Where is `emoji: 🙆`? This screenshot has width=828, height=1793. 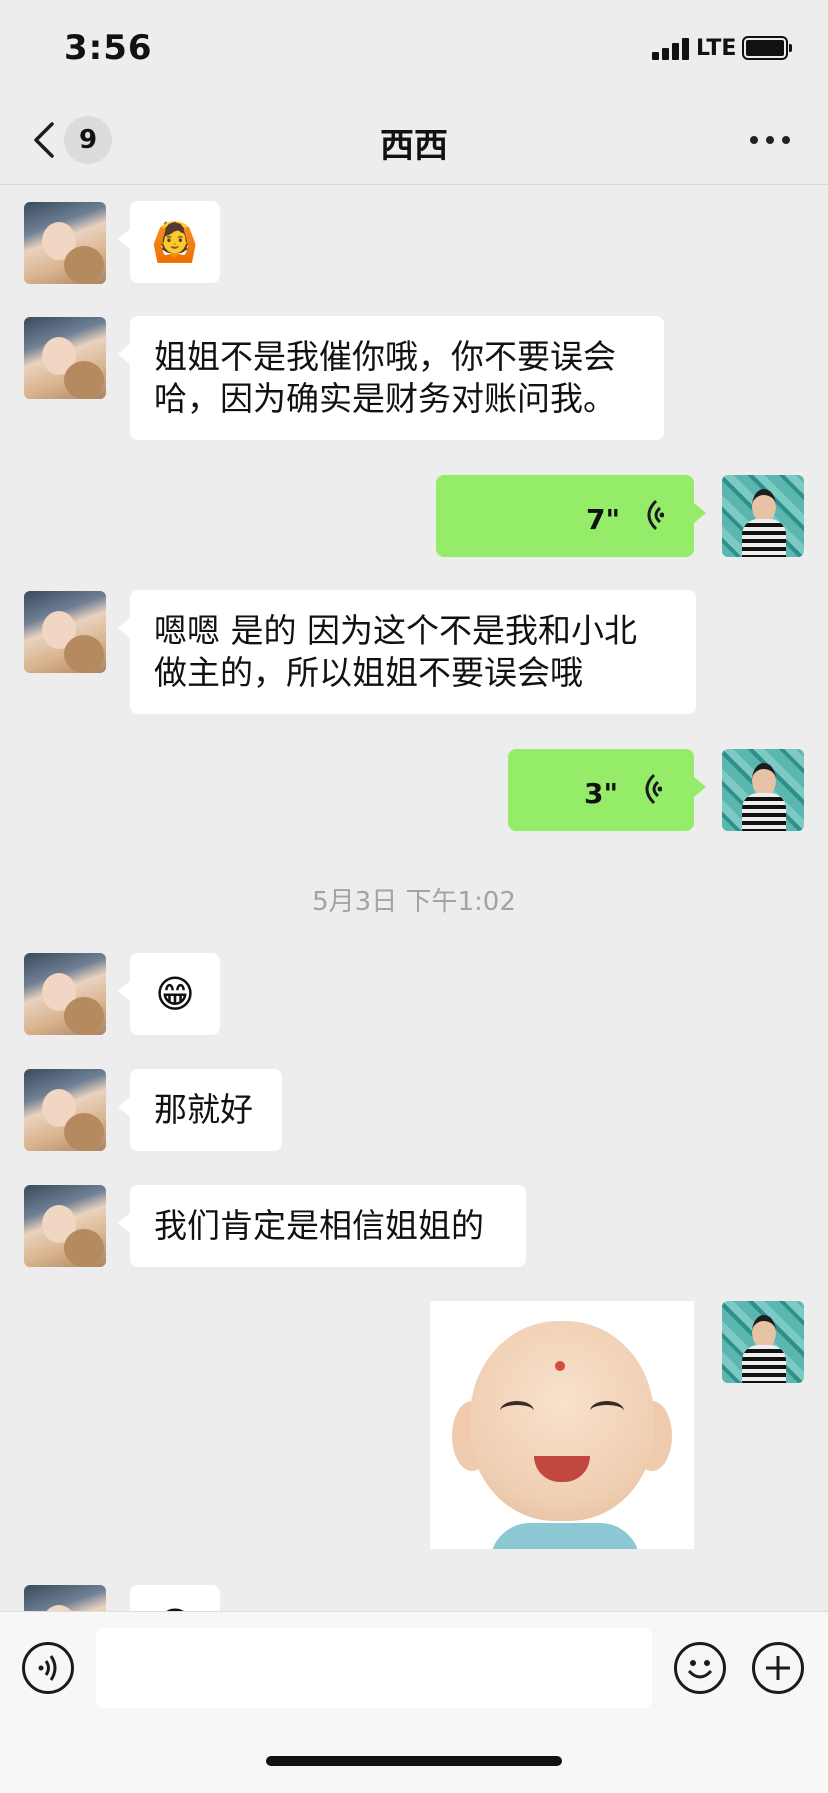
emoji: 🙆 is located at coordinates (175, 242).